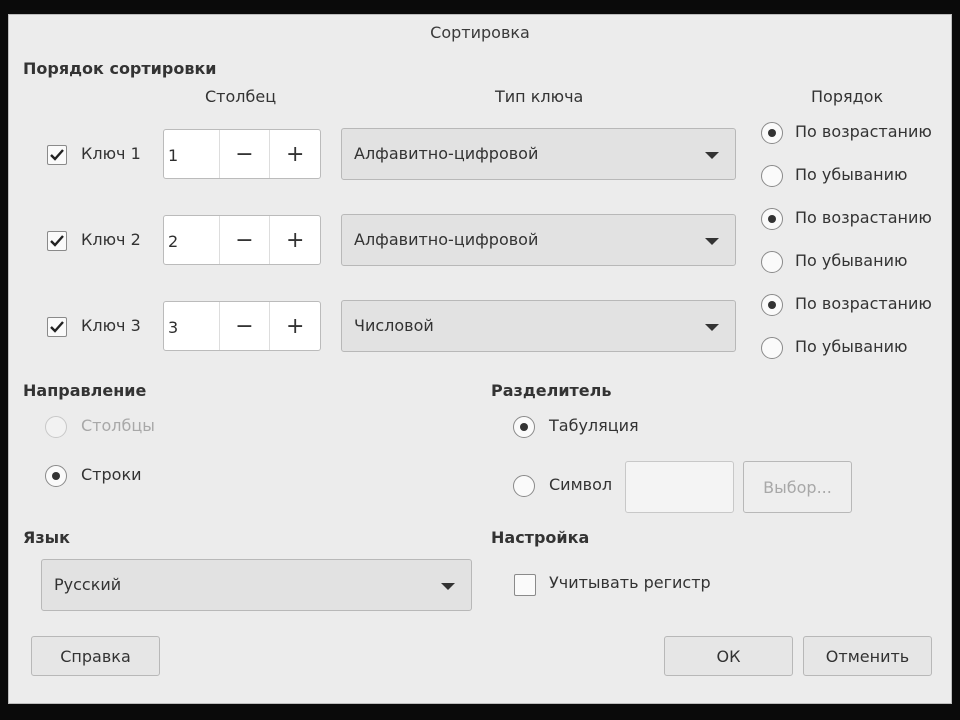 This screenshot has width=960, height=720. Describe the element at coordinates (245, 240) in the screenshot. I see `key-2-decrement-button: −` at that location.